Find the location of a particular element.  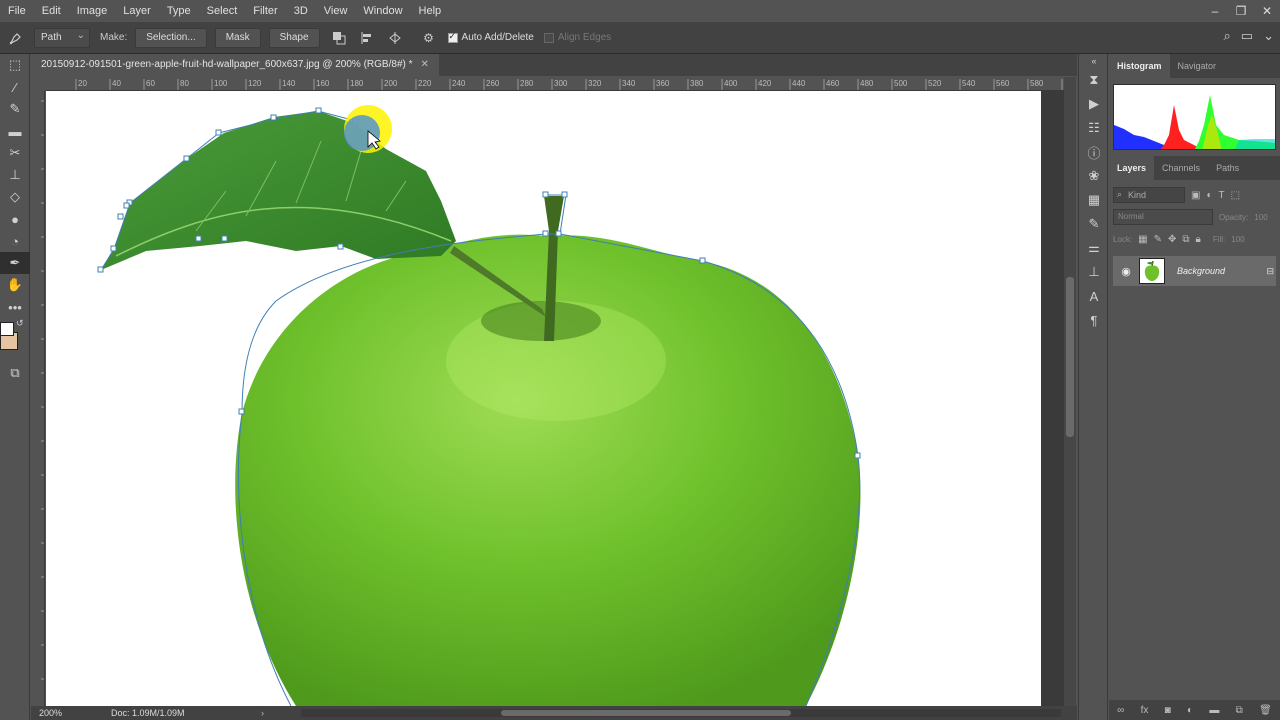

adjustment-layer-icon: ◐ is located at coordinates (1190, 710).